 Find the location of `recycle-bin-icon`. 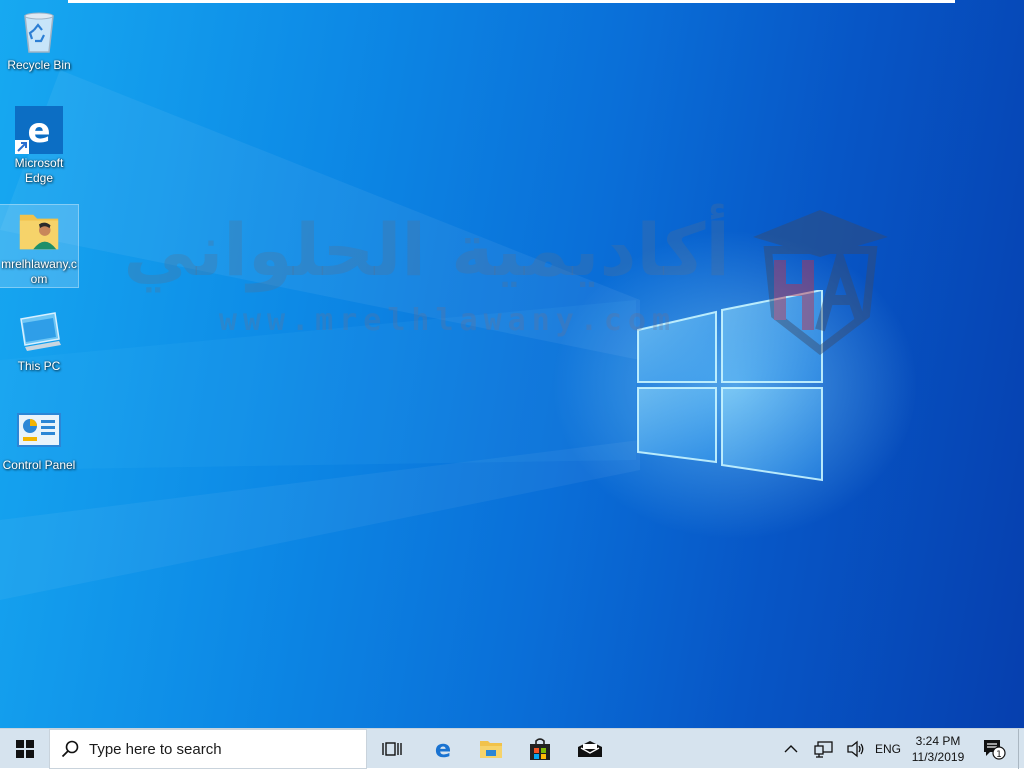

recycle-bin-icon is located at coordinates (39, 32).